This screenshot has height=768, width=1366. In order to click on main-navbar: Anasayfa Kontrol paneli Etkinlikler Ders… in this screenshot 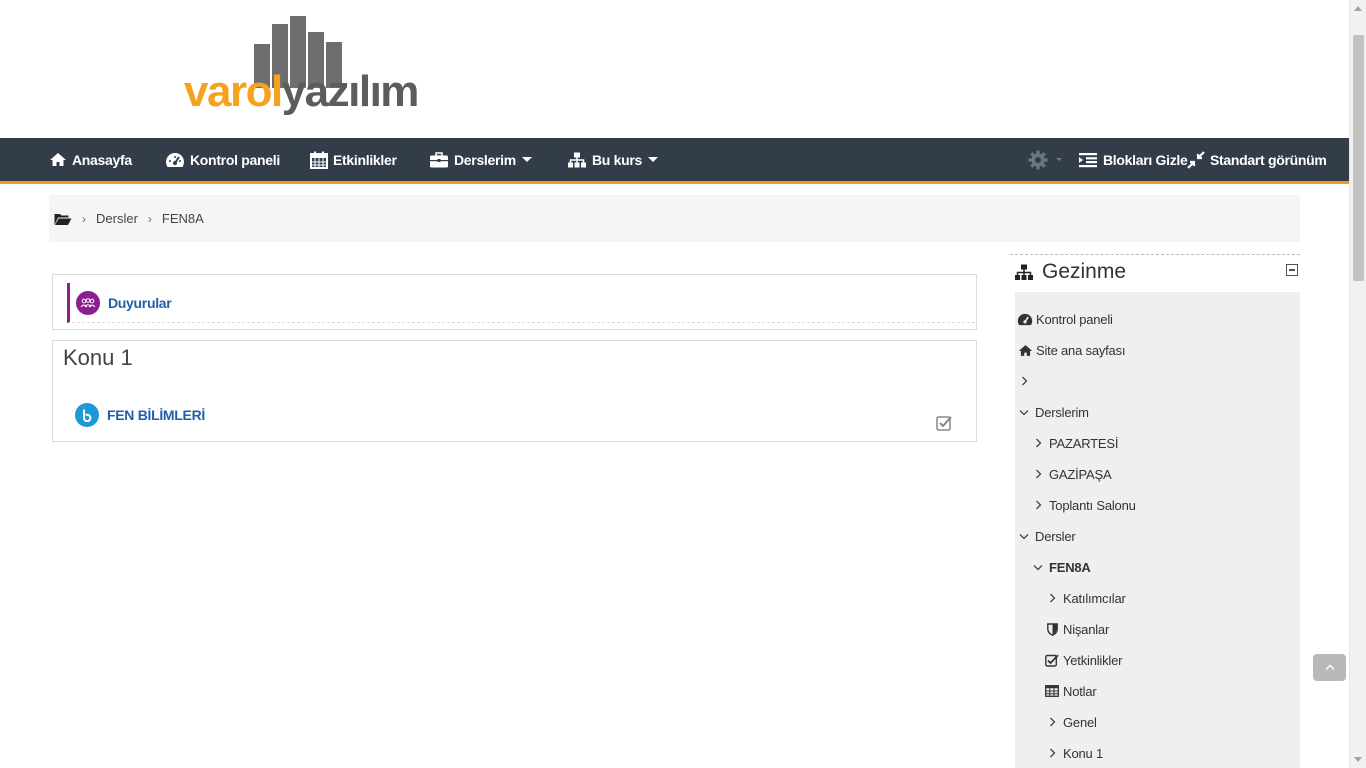, I will do `click(674, 161)`.